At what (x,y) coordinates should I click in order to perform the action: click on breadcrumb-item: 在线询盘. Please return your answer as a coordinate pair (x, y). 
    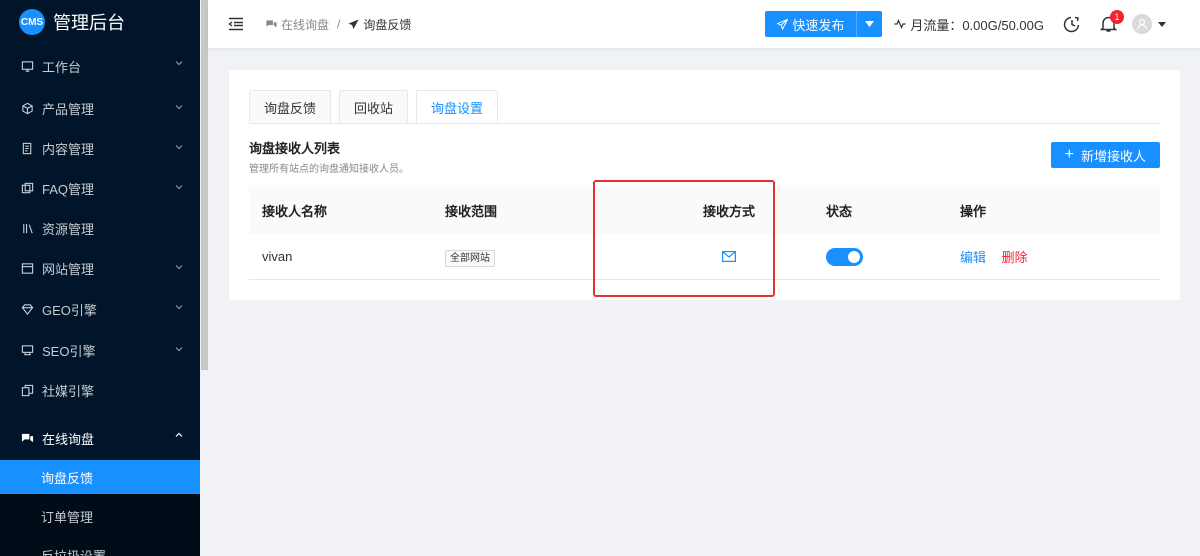
    Looking at the image, I should click on (305, 24).